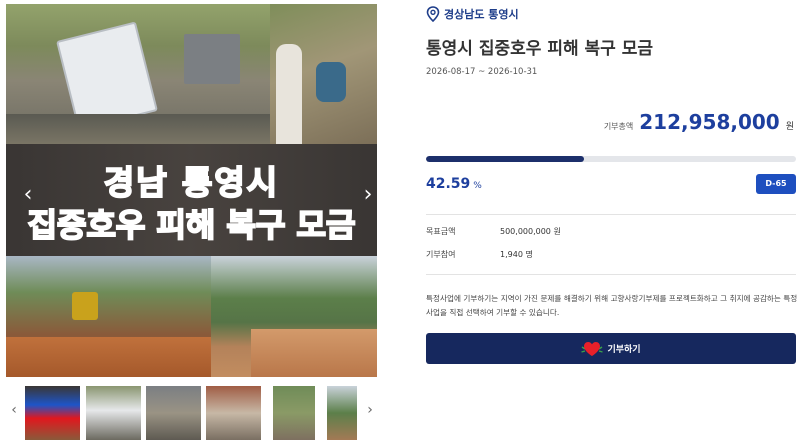 The height and width of the screenshot is (446, 800). Describe the element at coordinates (323, 74) in the screenshot. I see `flood-damage-photo-cleanup` at that location.